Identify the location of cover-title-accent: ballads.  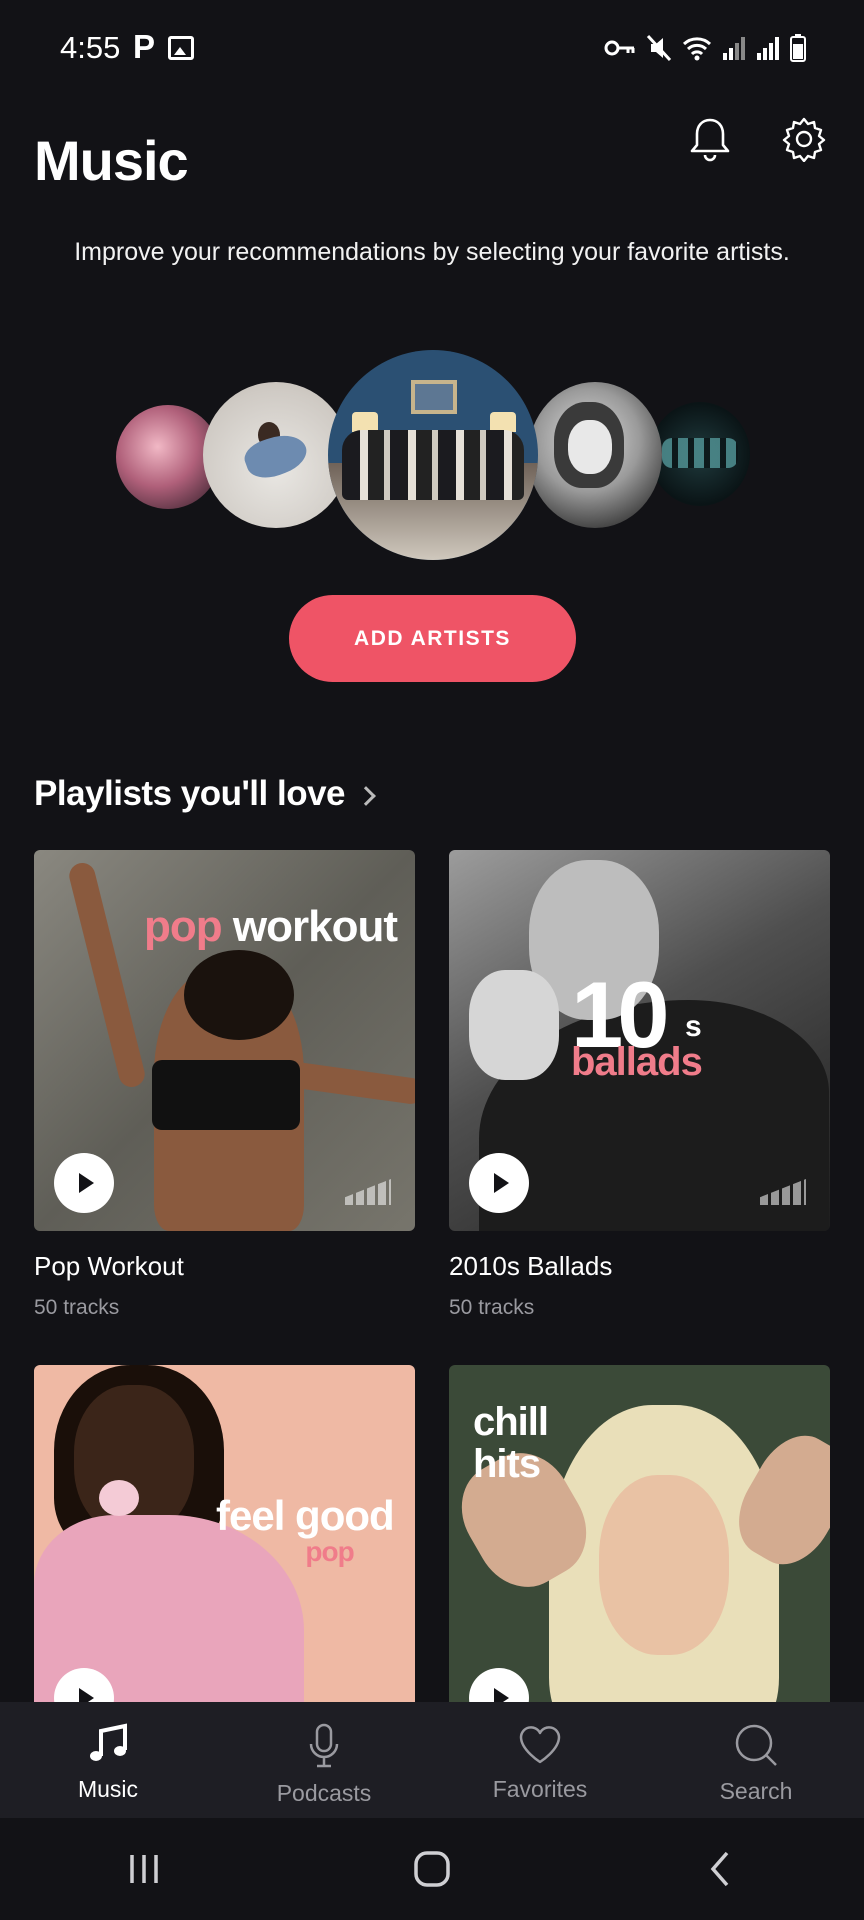
(637, 1062).